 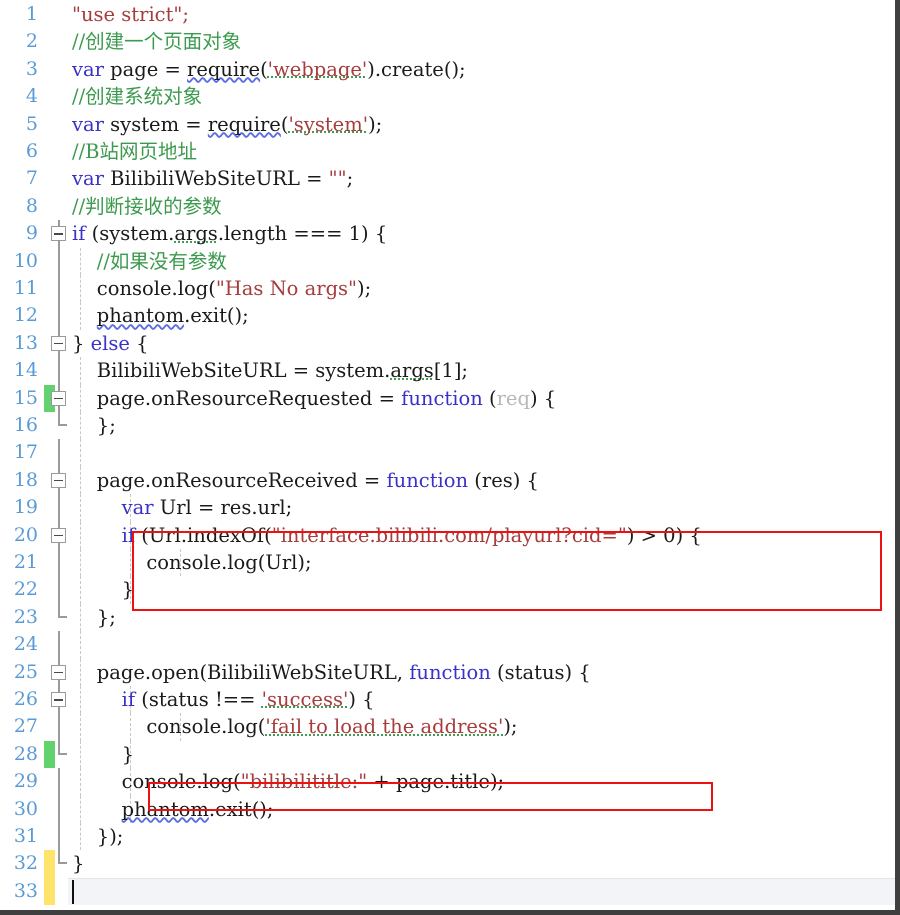 What do you see at coordinates (25, 288) in the screenshot?
I see `line-number: 11` at bounding box center [25, 288].